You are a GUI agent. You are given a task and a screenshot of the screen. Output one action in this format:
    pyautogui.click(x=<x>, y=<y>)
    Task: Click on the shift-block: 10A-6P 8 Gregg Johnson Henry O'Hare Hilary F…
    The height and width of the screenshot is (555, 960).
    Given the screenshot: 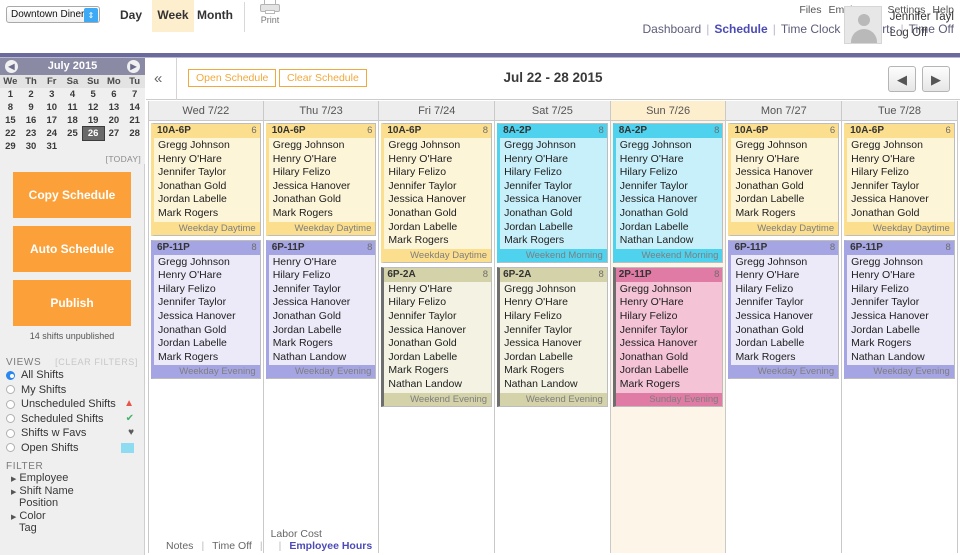 What is the action you would take?
    pyautogui.click(x=437, y=193)
    